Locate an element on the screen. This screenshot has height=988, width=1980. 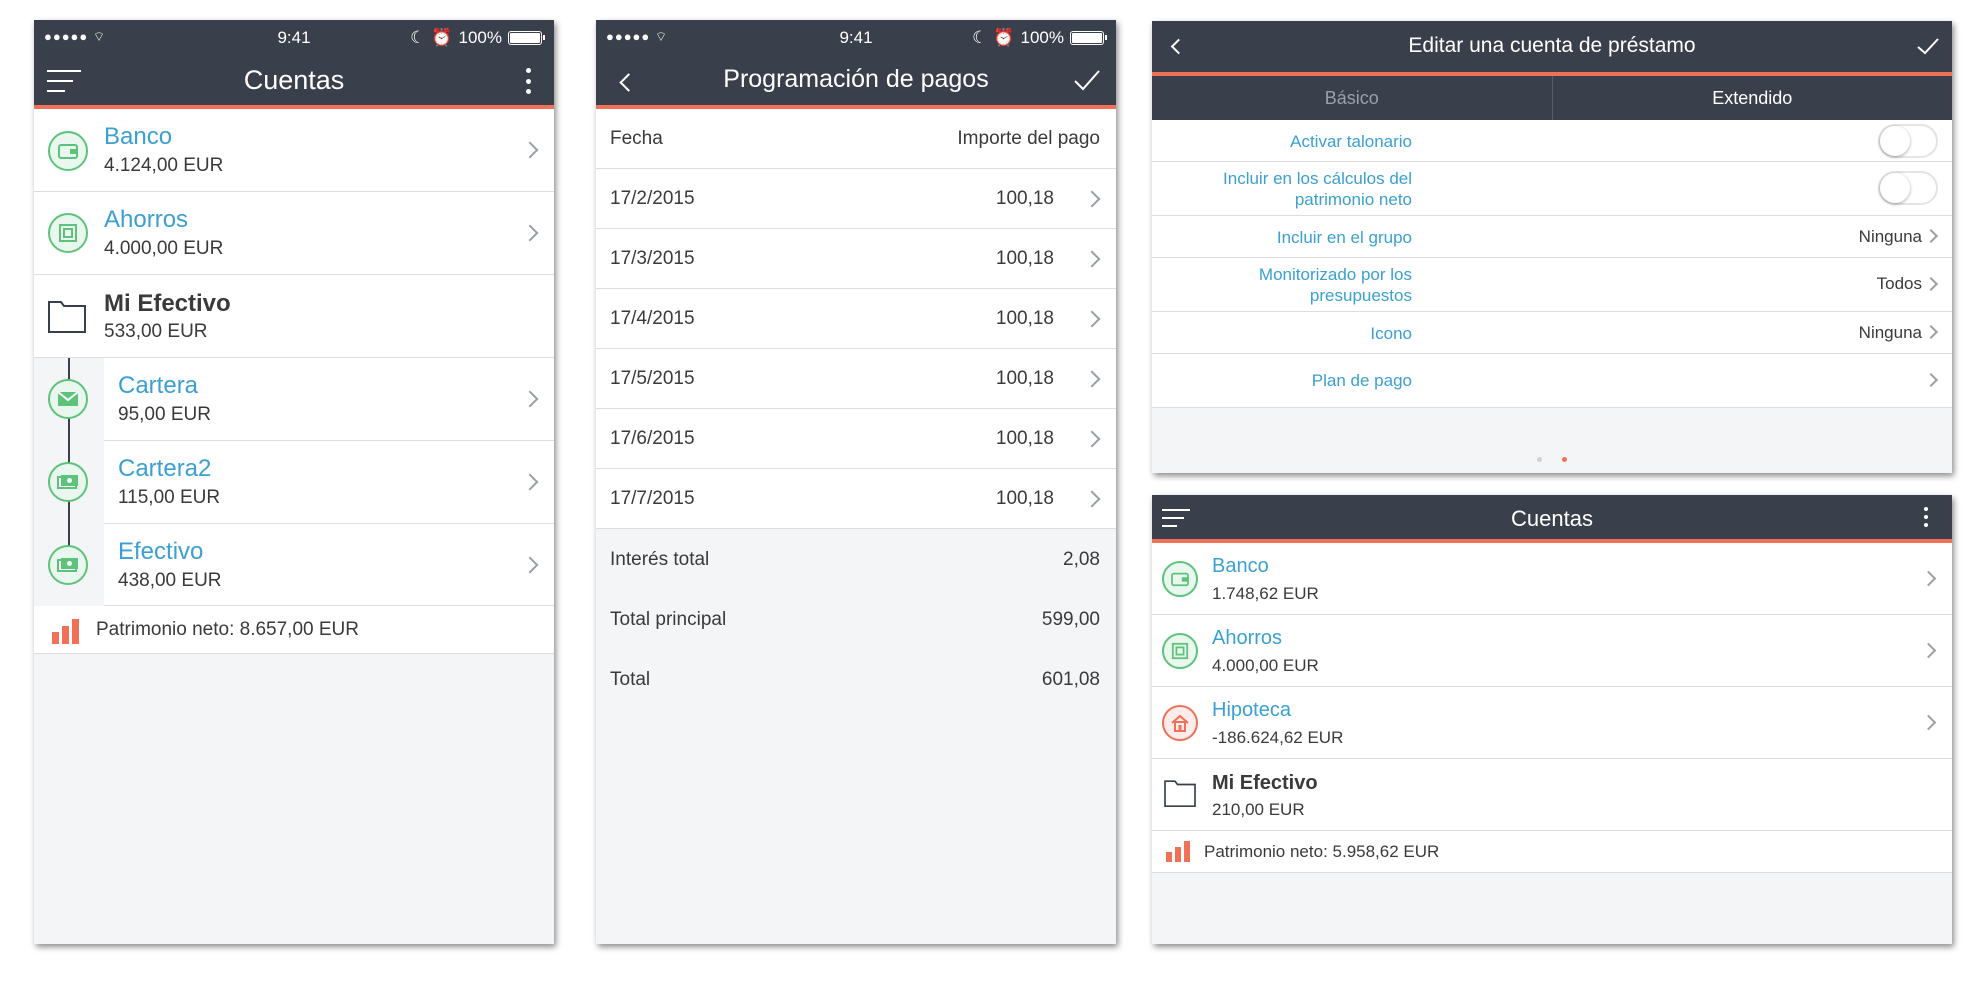
tab-basico: Básico is located at coordinates (1352, 98).